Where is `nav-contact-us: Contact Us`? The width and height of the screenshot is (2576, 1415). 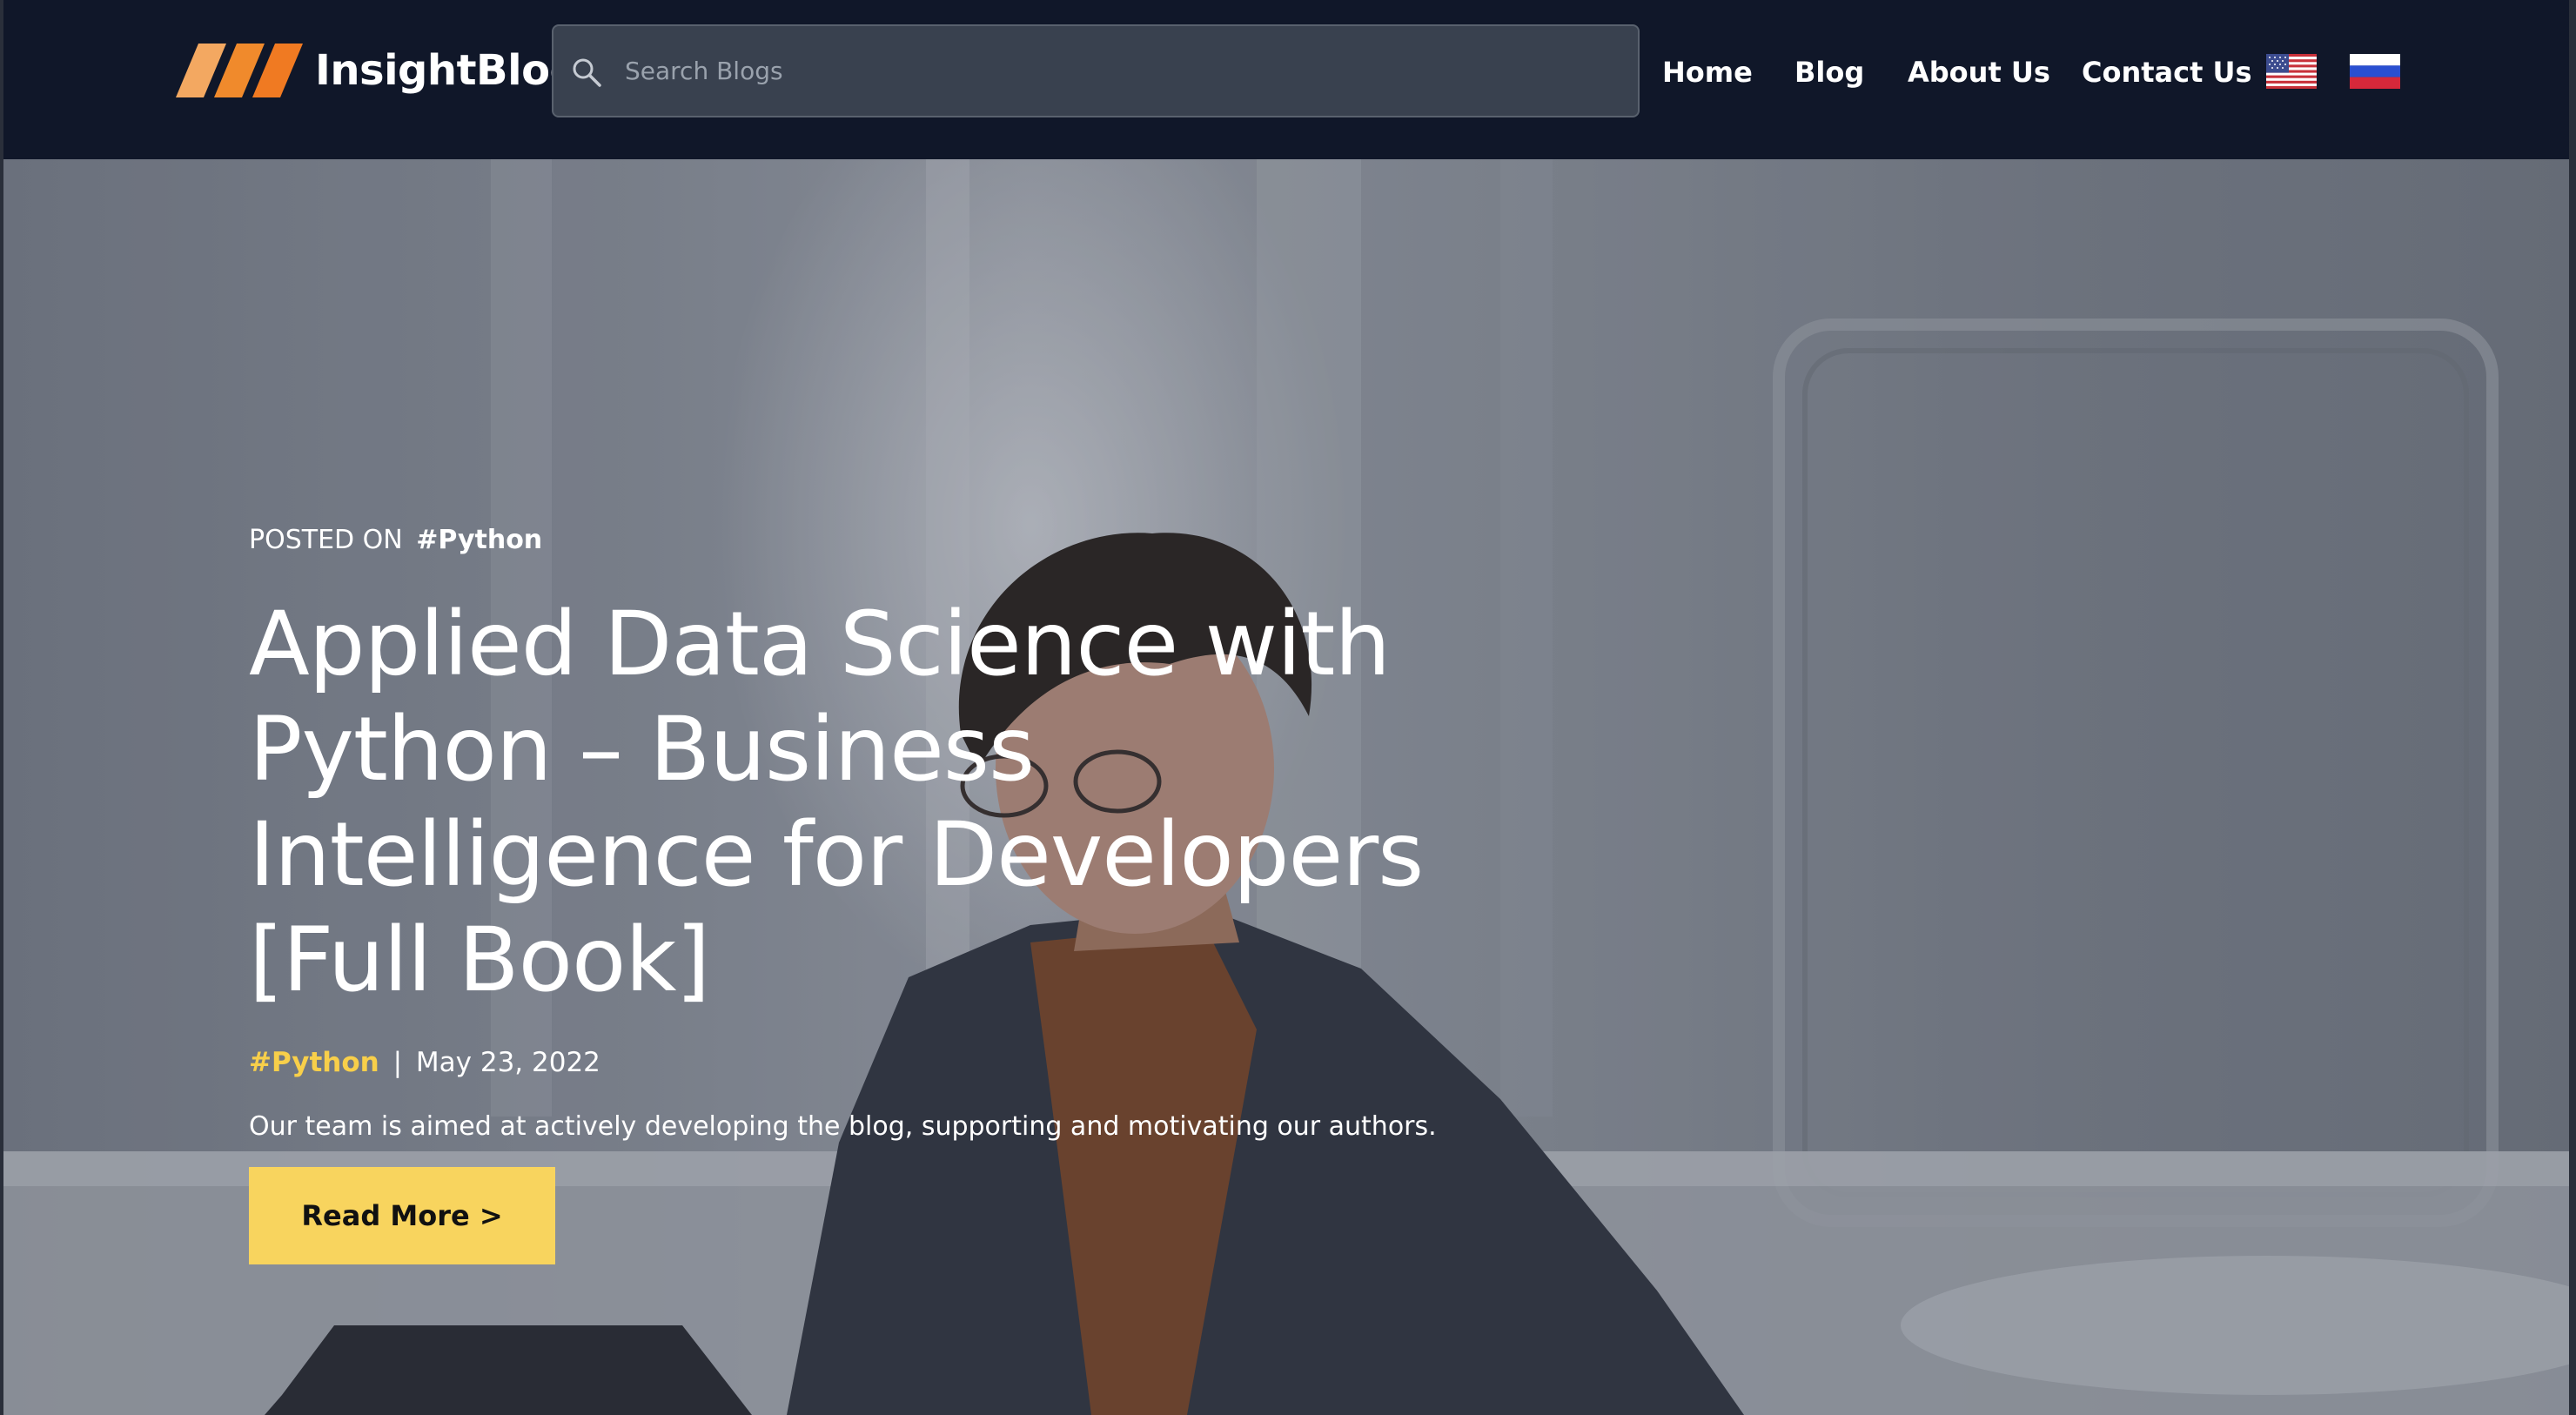 nav-contact-us: Contact Us is located at coordinates (2167, 72).